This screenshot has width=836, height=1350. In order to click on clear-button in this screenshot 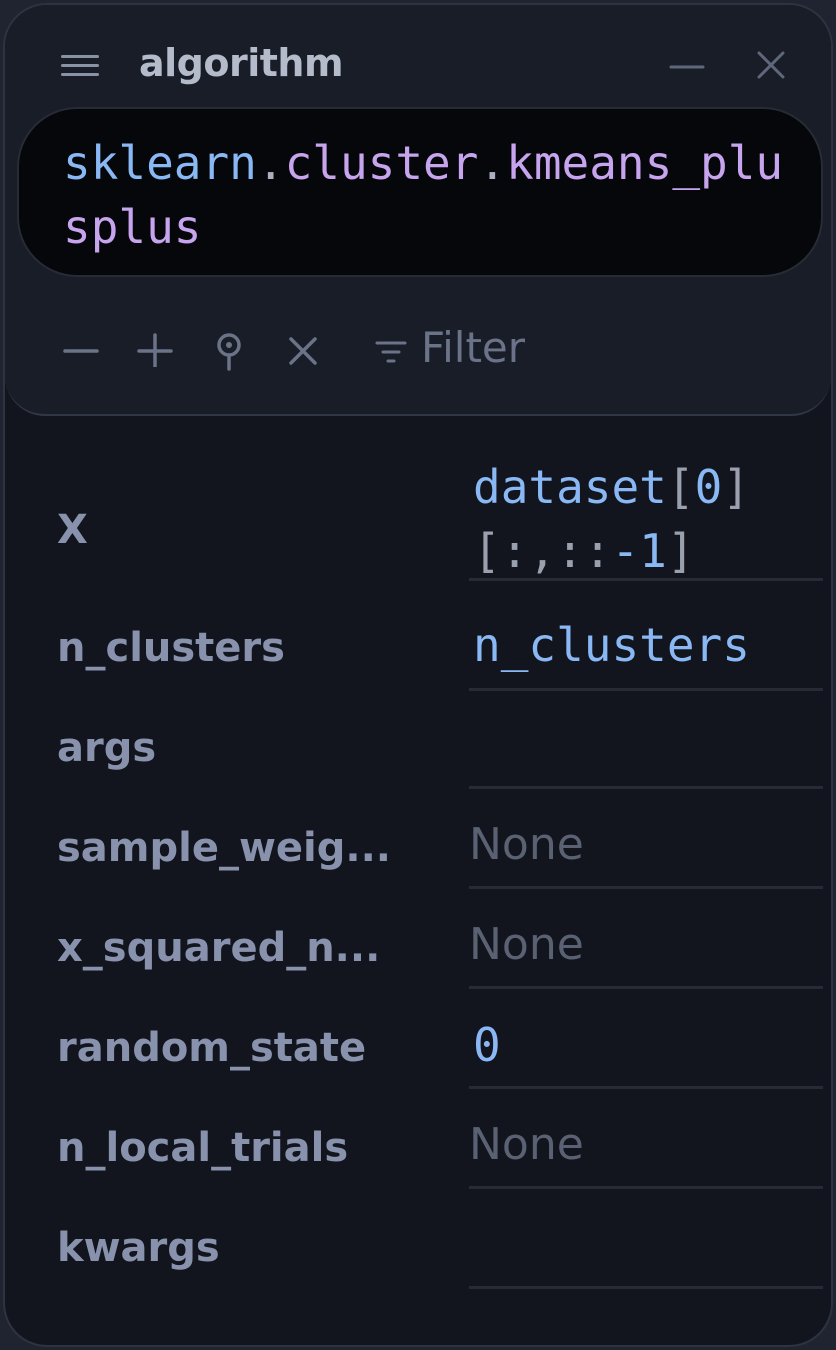, I will do `click(303, 349)`.